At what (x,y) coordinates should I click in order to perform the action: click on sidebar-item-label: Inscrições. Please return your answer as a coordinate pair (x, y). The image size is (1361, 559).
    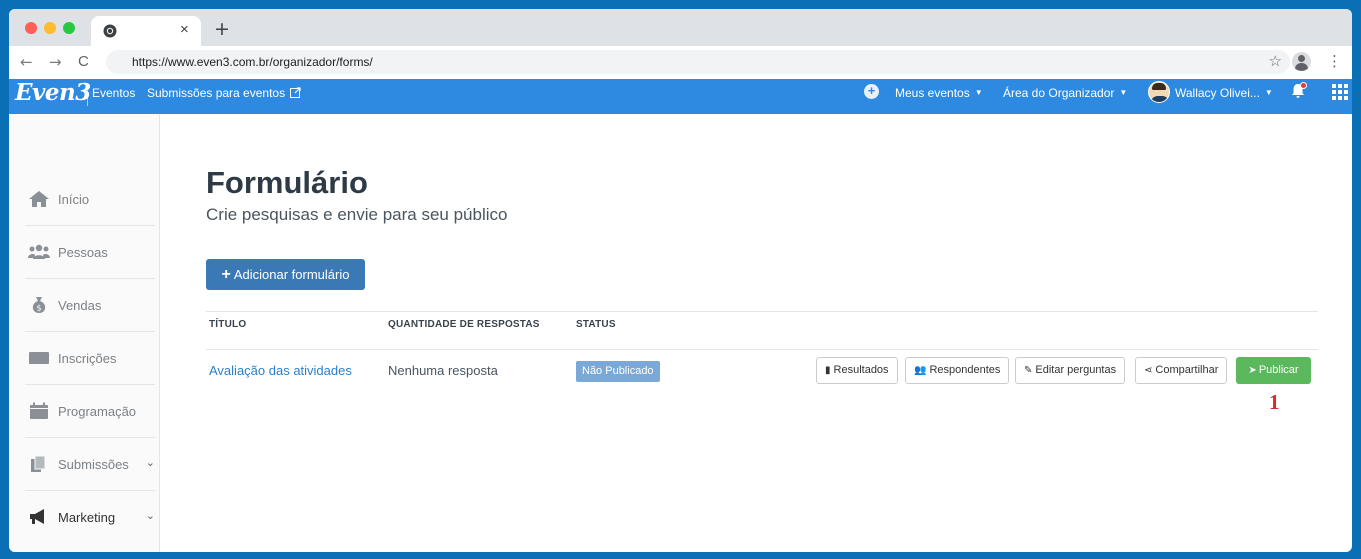
    Looking at the image, I should click on (87, 358).